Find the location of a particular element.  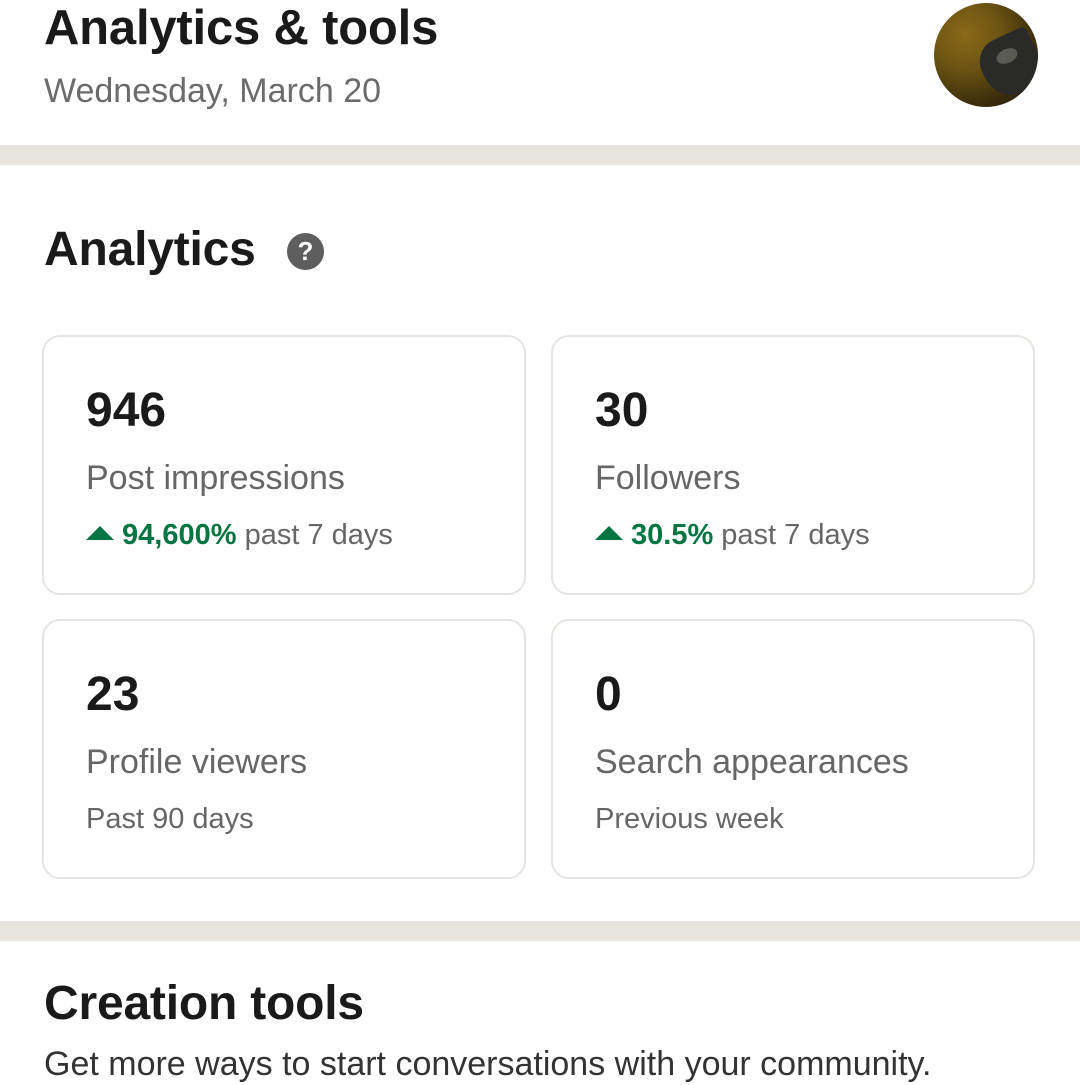

question-circle-icon: ? is located at coordinates (305, 251).